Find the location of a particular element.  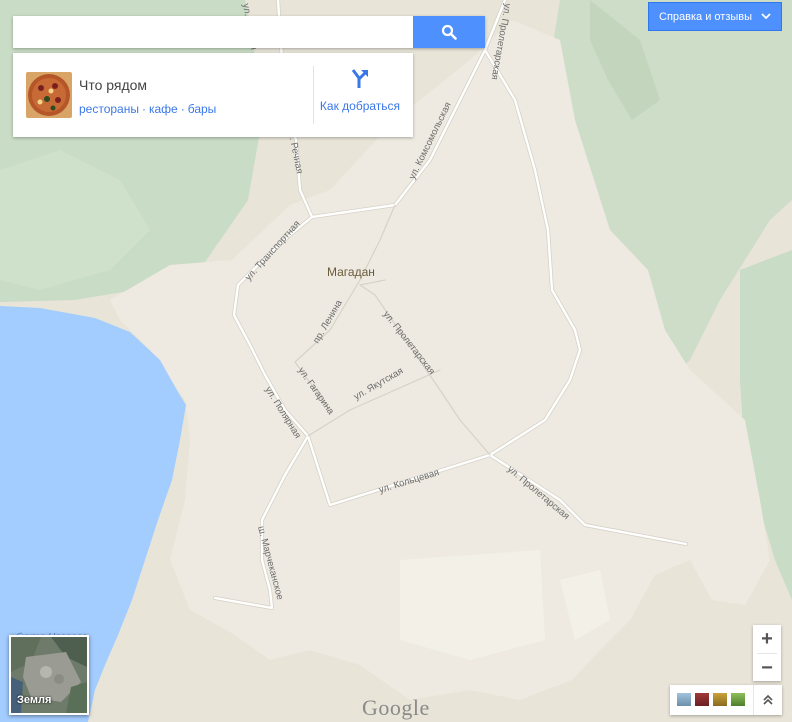

link-cafes: кафе is located at coordinates (163, 109).